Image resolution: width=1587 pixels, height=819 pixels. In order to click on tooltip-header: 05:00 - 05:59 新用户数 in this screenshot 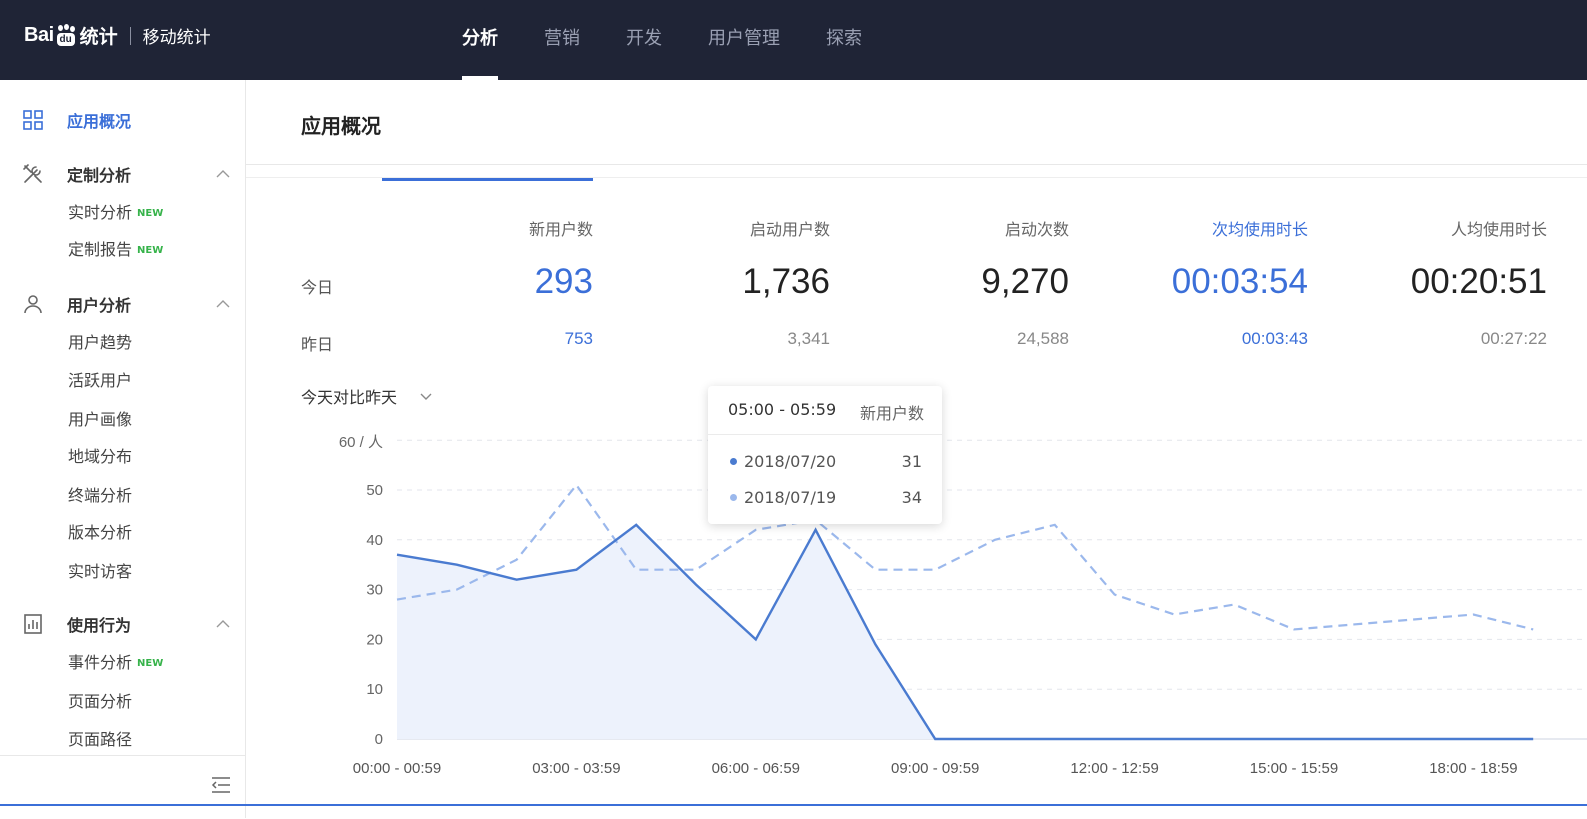, I will do `click(826, 412)`.